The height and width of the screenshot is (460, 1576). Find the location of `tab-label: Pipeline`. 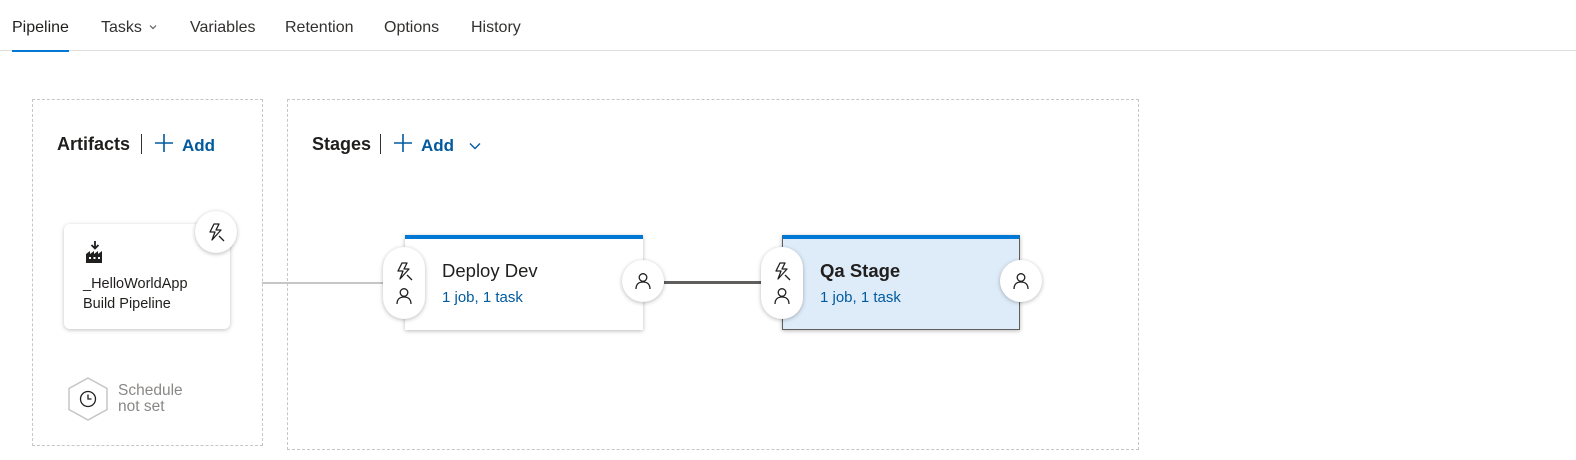

tab-label: Pipeline is located at coordinates (40, 27).